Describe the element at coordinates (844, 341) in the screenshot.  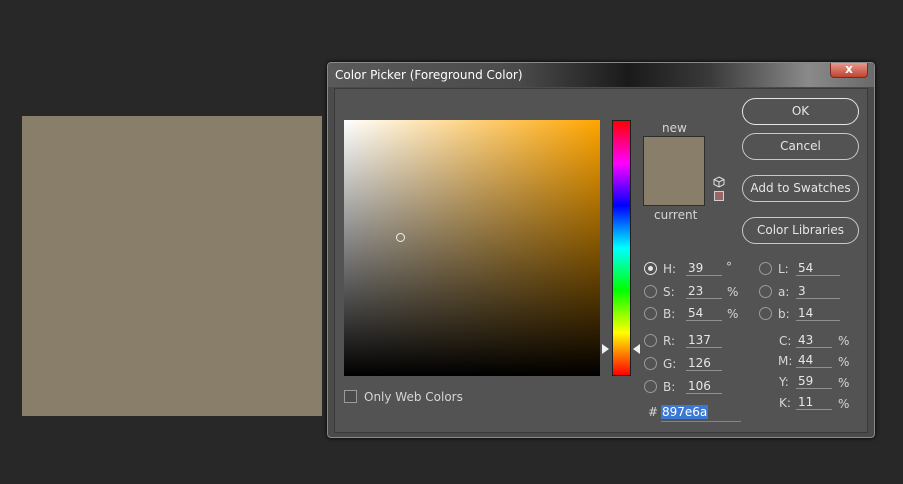
I see `cyan-unit: %` at that location.